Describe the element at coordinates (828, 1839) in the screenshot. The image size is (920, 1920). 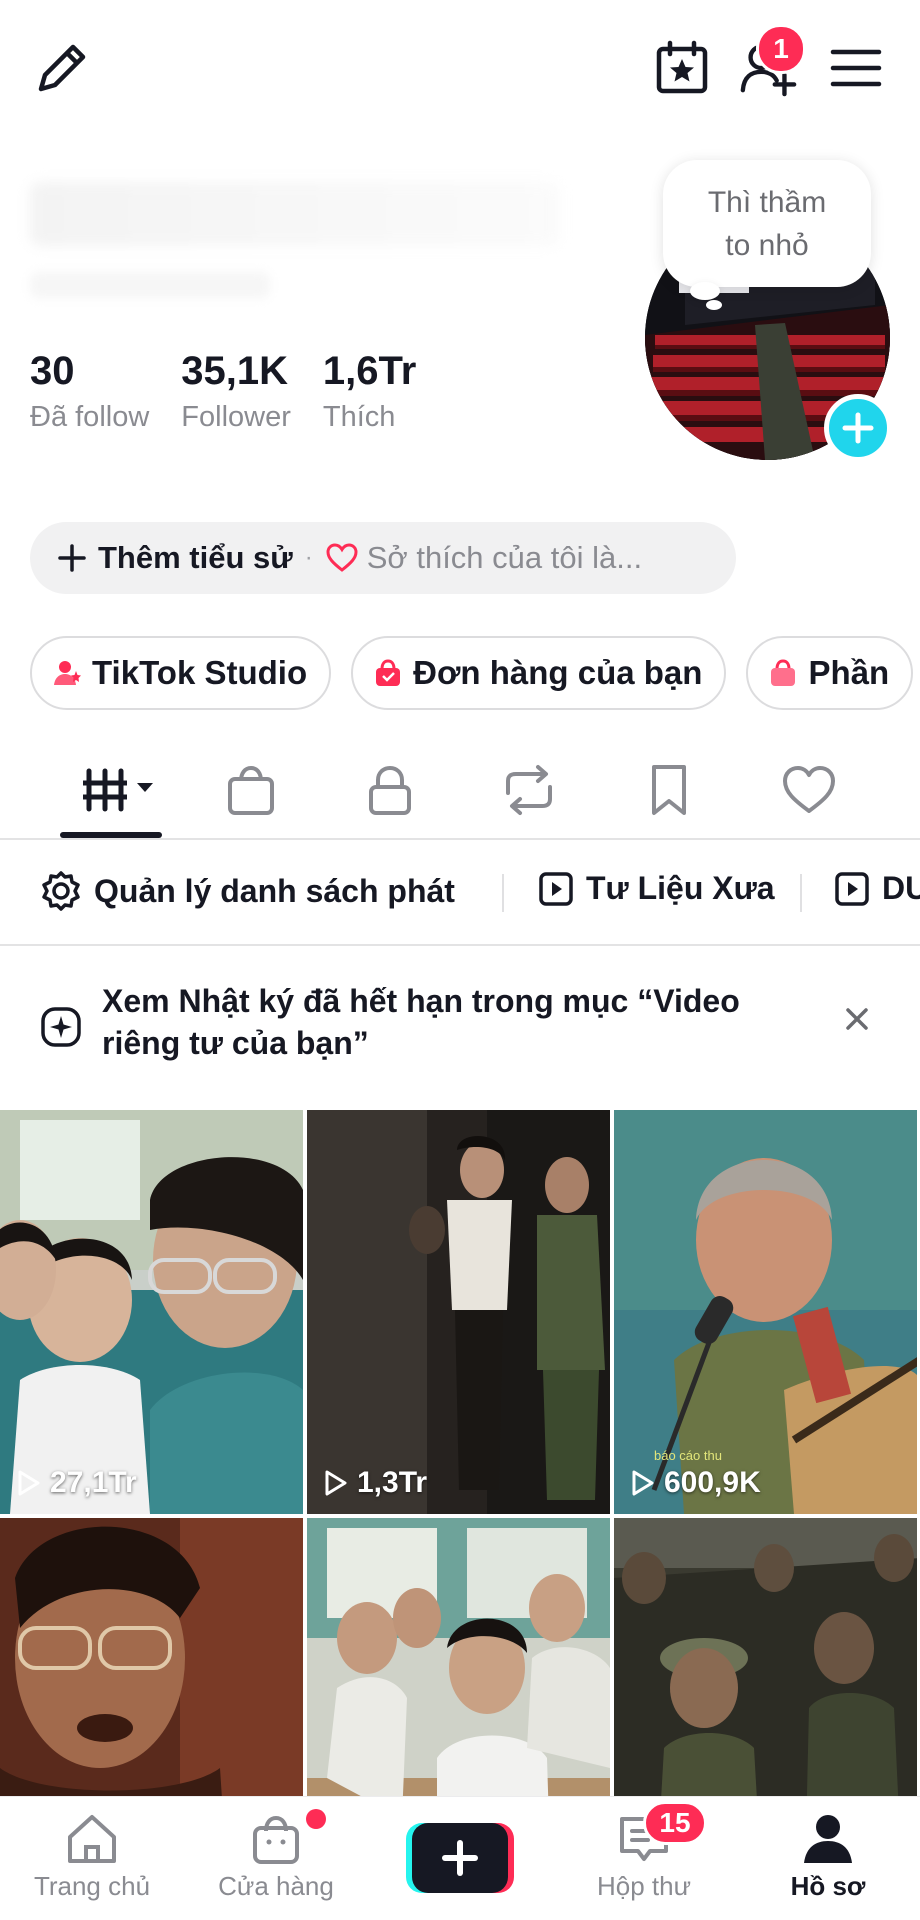
I see `profile-icon` at that location.